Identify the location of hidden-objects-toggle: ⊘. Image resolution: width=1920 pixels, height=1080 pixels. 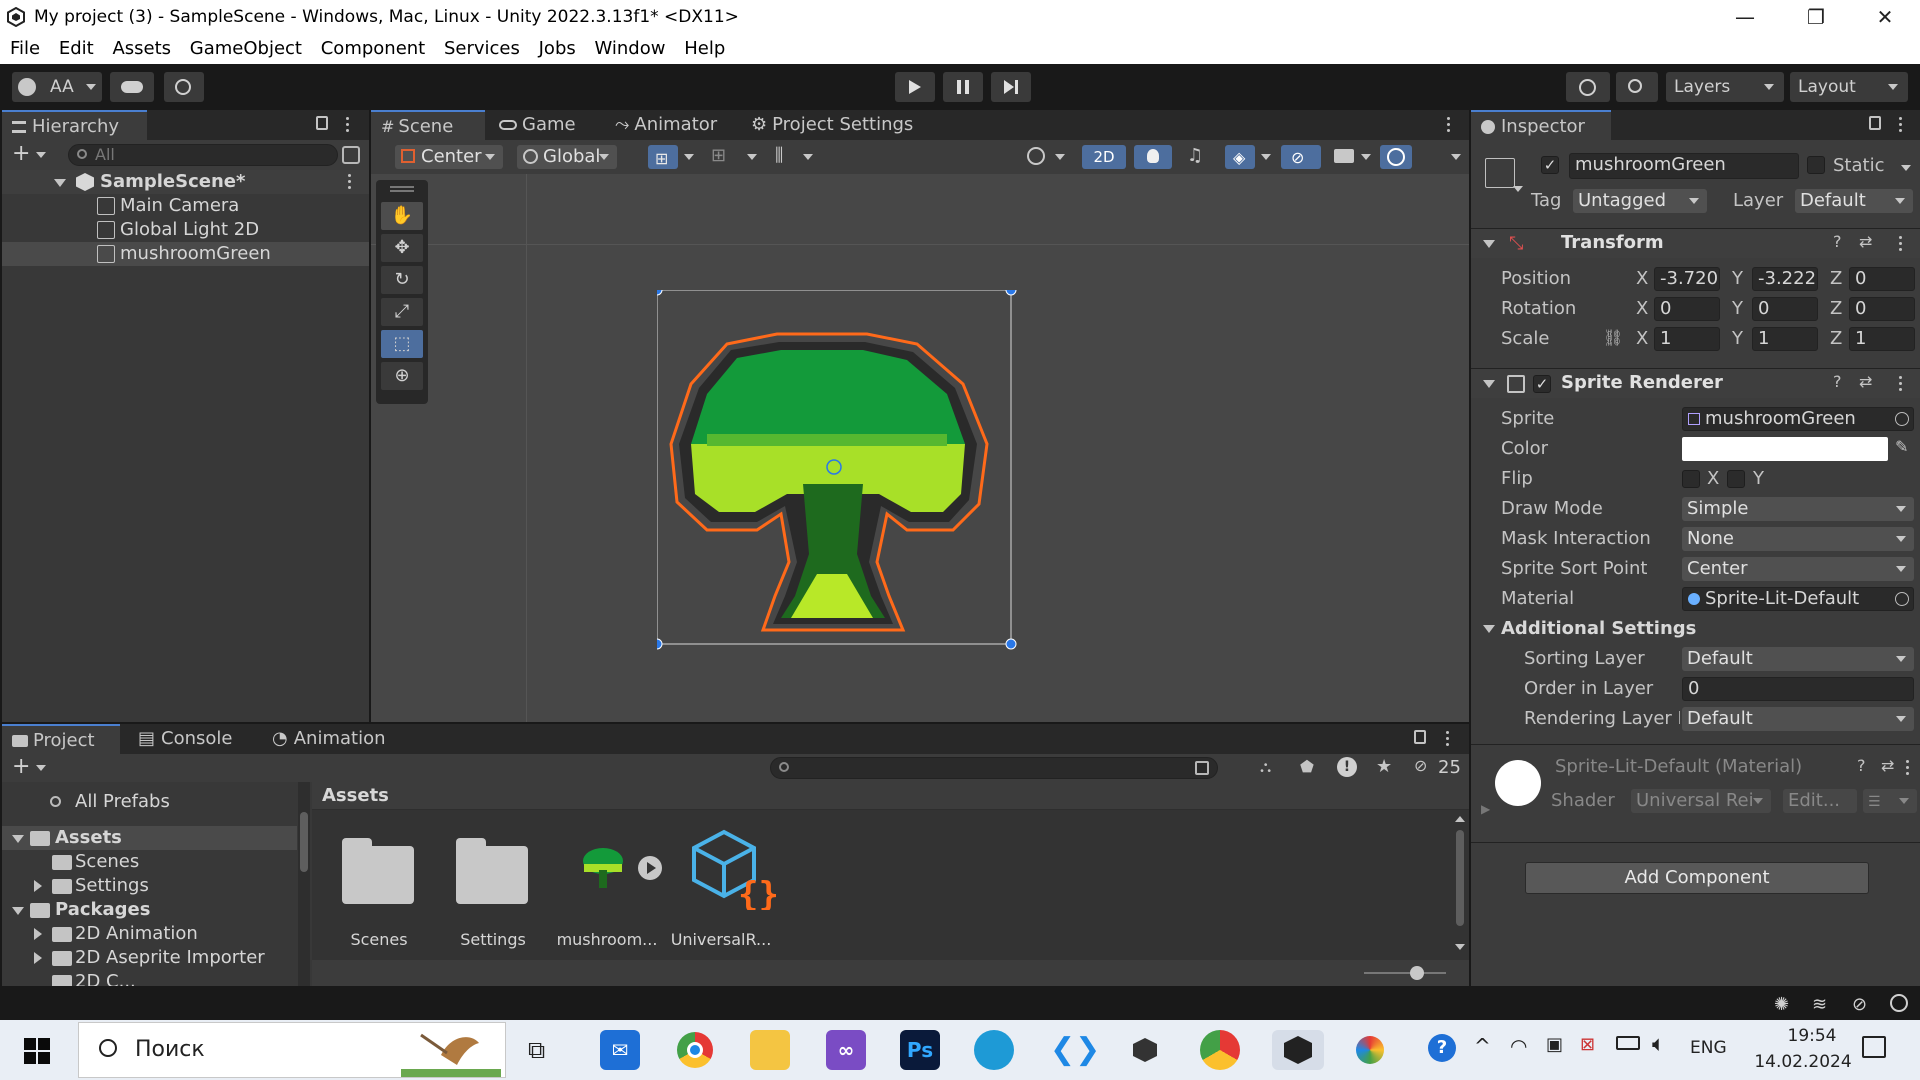
(1301, 157).